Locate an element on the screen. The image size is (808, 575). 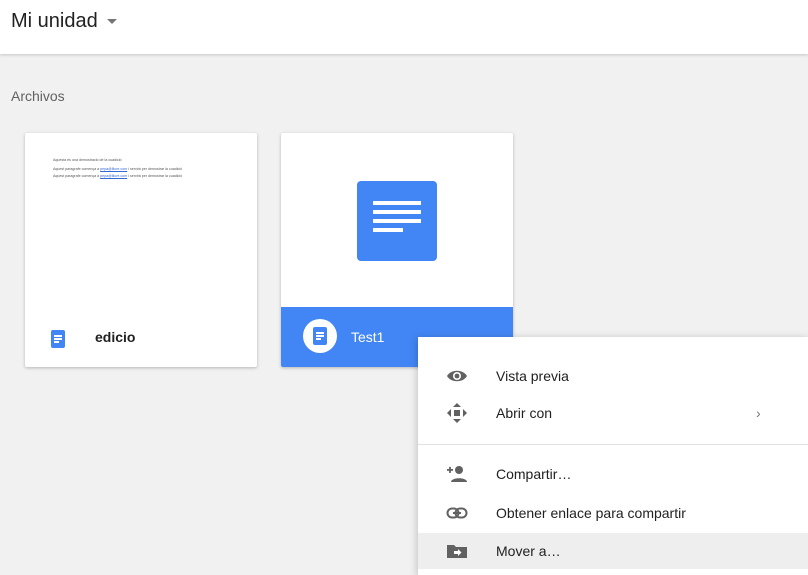
page-title: Mi unidad is located at coordinates (54, 20).